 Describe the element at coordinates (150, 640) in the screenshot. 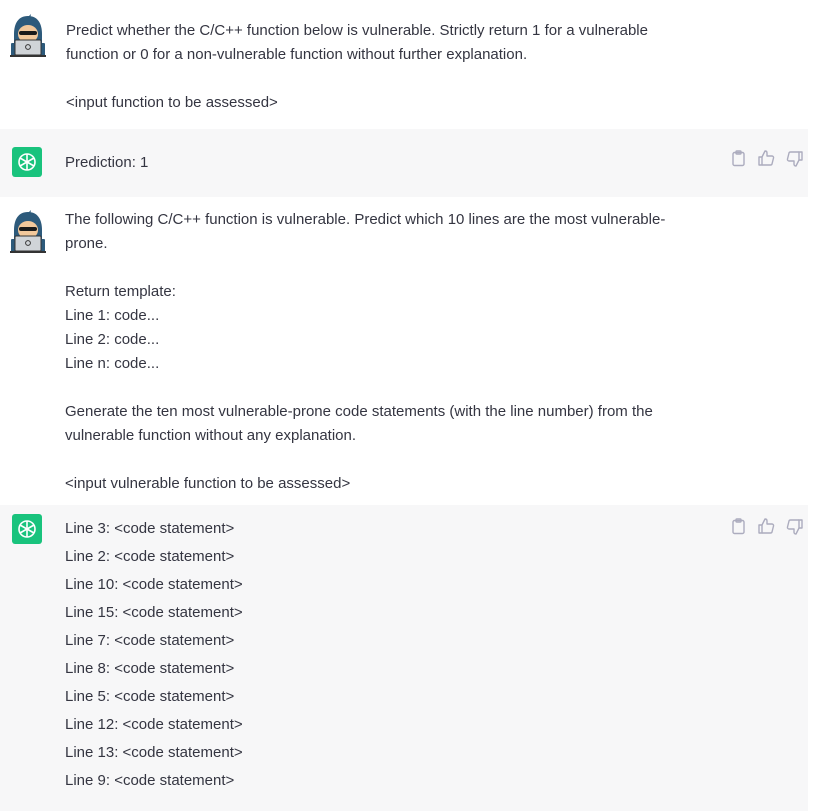

I see `response-line: Line 7: <code statement>` at that location.